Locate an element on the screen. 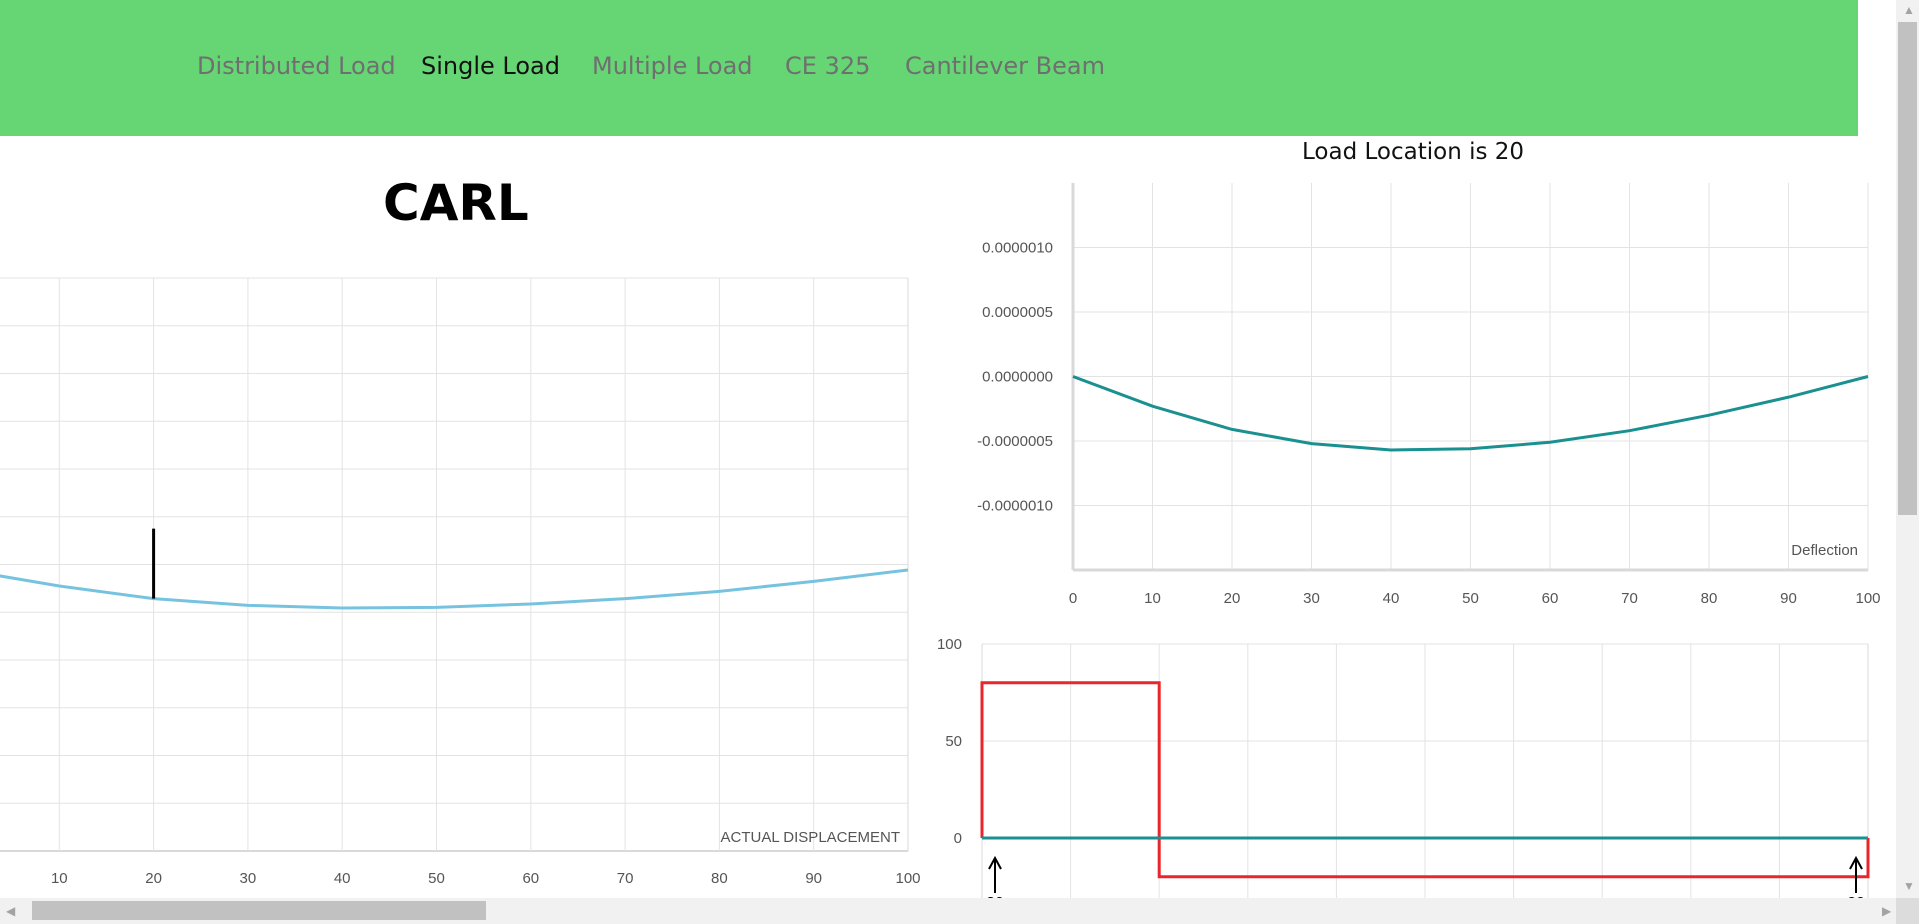  scroll-down-arrow-icon: ▼ is located at coordinates (1909, 886).